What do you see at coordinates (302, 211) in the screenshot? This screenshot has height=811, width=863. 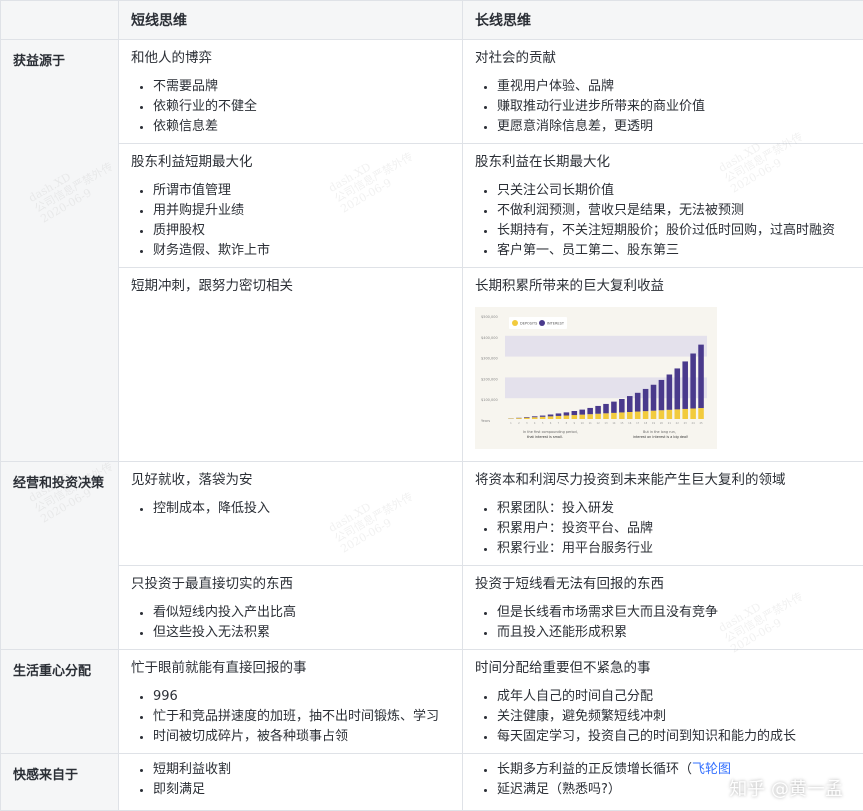 I see `list-item: 用并购提升业绩` at bounding box center [302, 211].